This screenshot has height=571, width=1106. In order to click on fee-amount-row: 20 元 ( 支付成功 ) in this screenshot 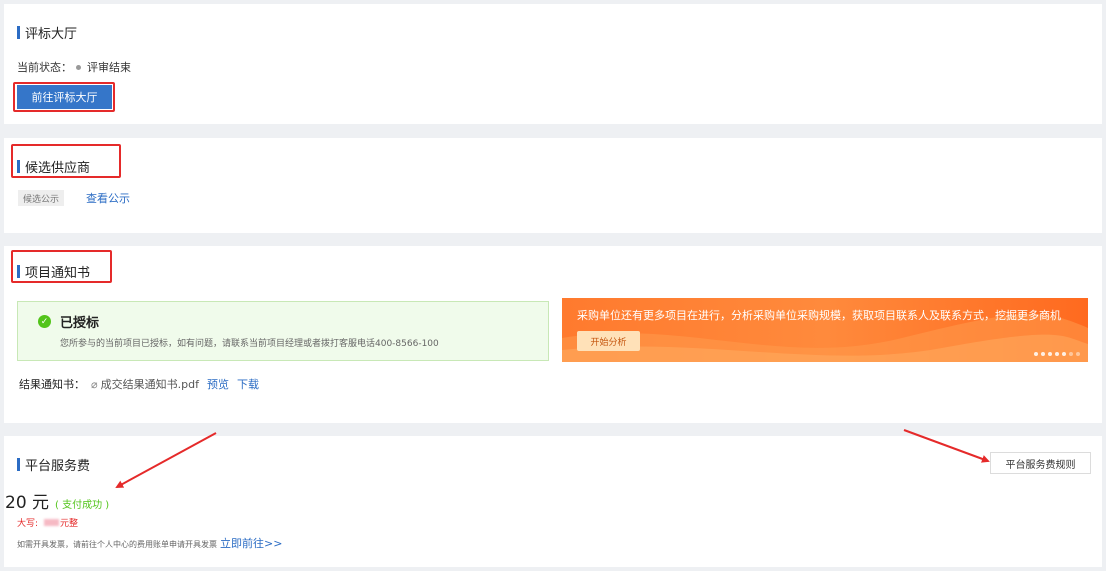, I will do `click(57, 500)`.